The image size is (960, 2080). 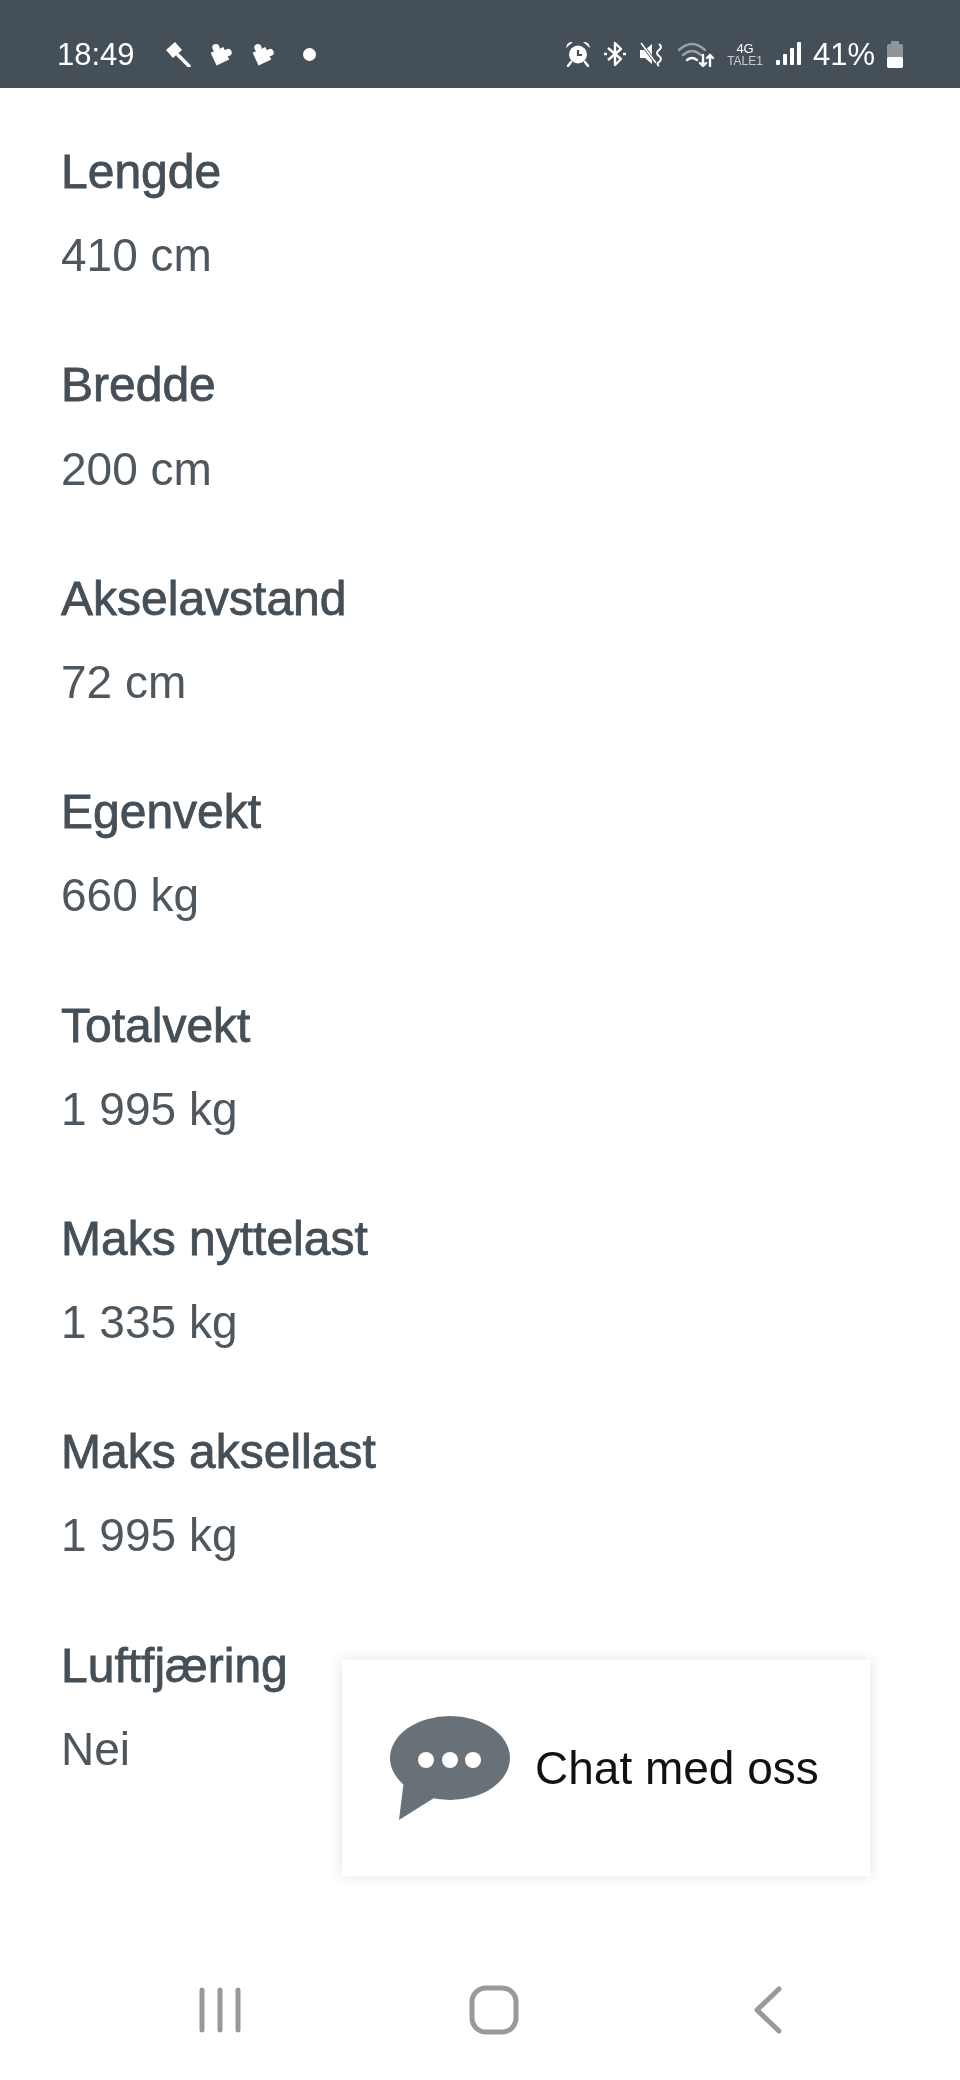 What do you see at coordinates (177, 54) in the screenshot?
I see `hammer-icon` at bounding box center [177, 54].